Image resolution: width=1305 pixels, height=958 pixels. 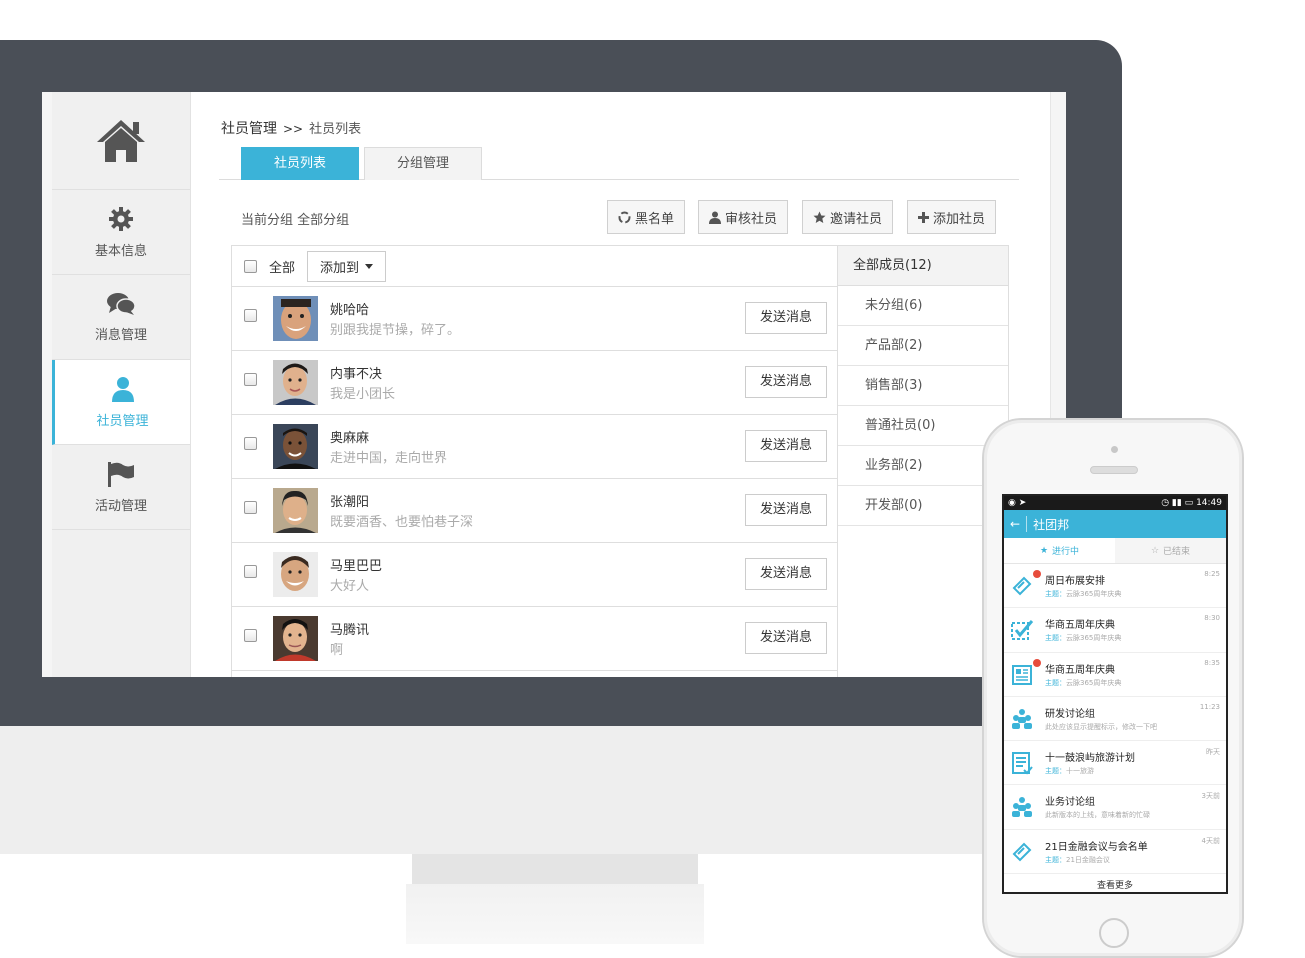 What do you see at coordinates (1115, 586) in the screenshot?
I see `activity-item: 周日布展安排 主题：云脉365周年庆典 8:25` at bounding box center [1115, 586].